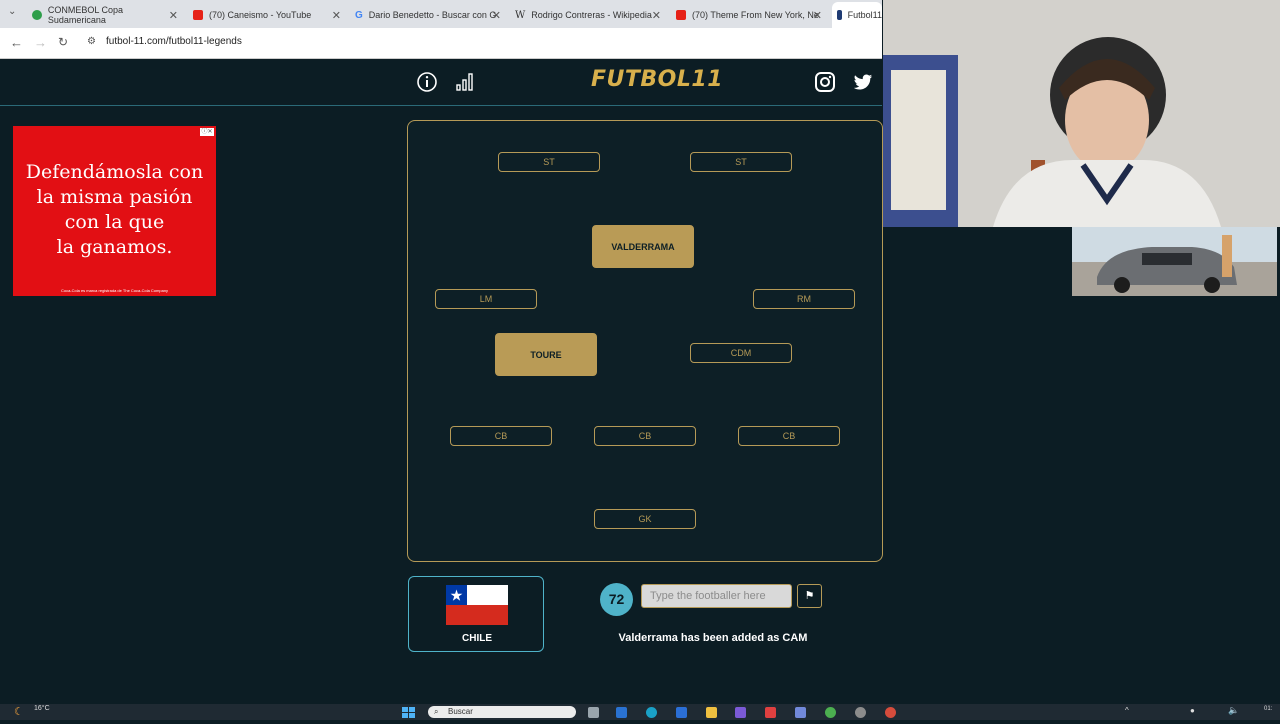 The height and width of the screenshot is (724, 1280). Describe the element at coordinates (804, 299) in the screenshot. I see `slot-rm: RM` at that location.